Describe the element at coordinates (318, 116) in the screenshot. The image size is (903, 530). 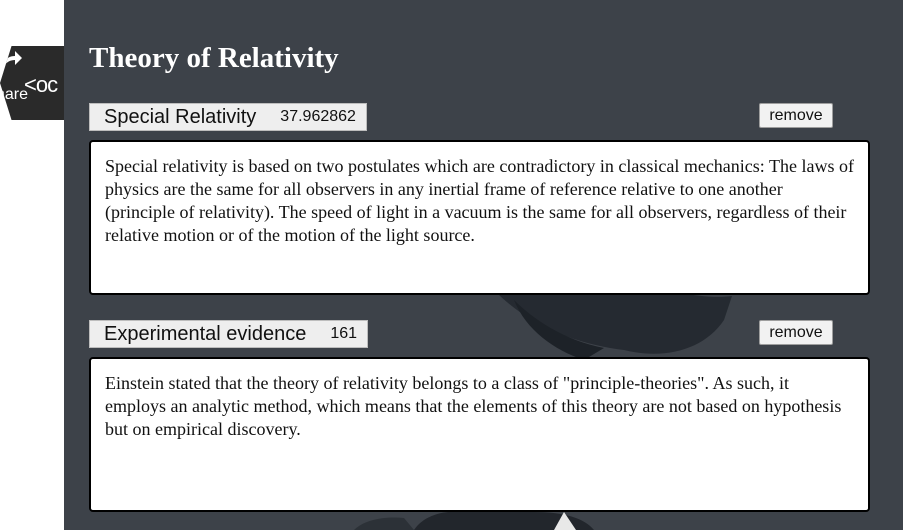
I see `section-score: 37.962862` at that location.